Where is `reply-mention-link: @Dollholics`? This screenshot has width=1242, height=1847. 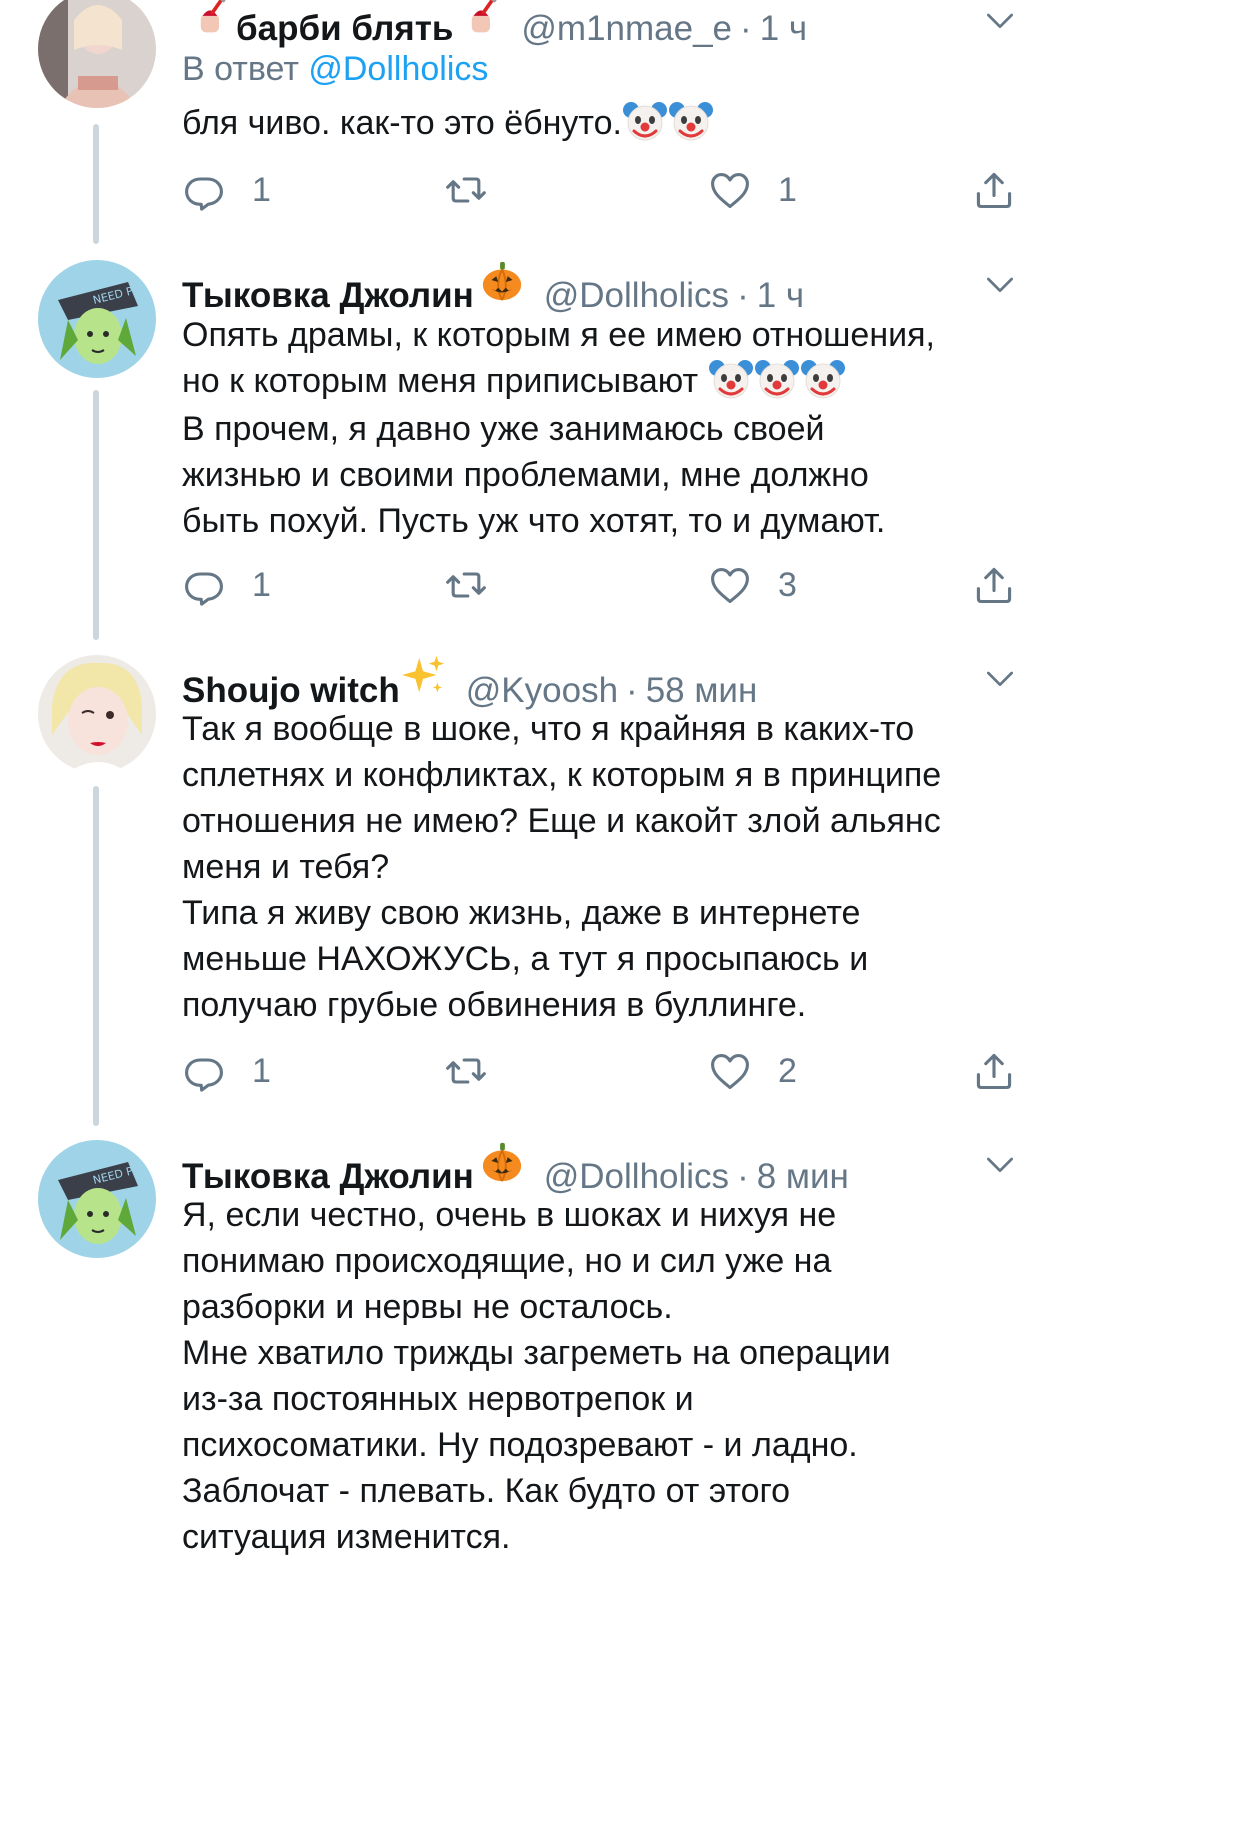
reply-mention-link: @Dollholics is located at coordinates (398, 69).